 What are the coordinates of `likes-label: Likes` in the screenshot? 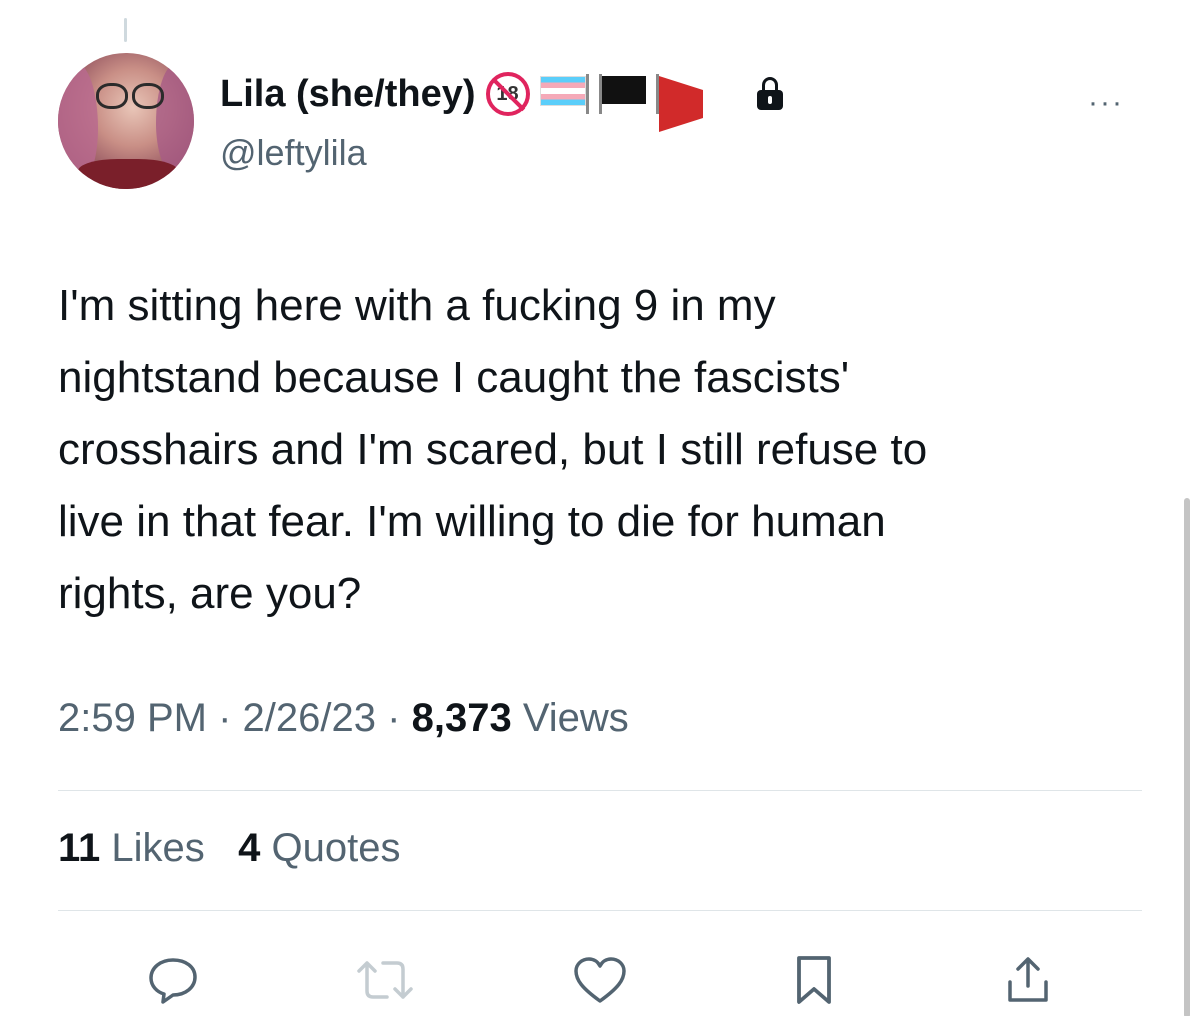 It's located at (158, 848).